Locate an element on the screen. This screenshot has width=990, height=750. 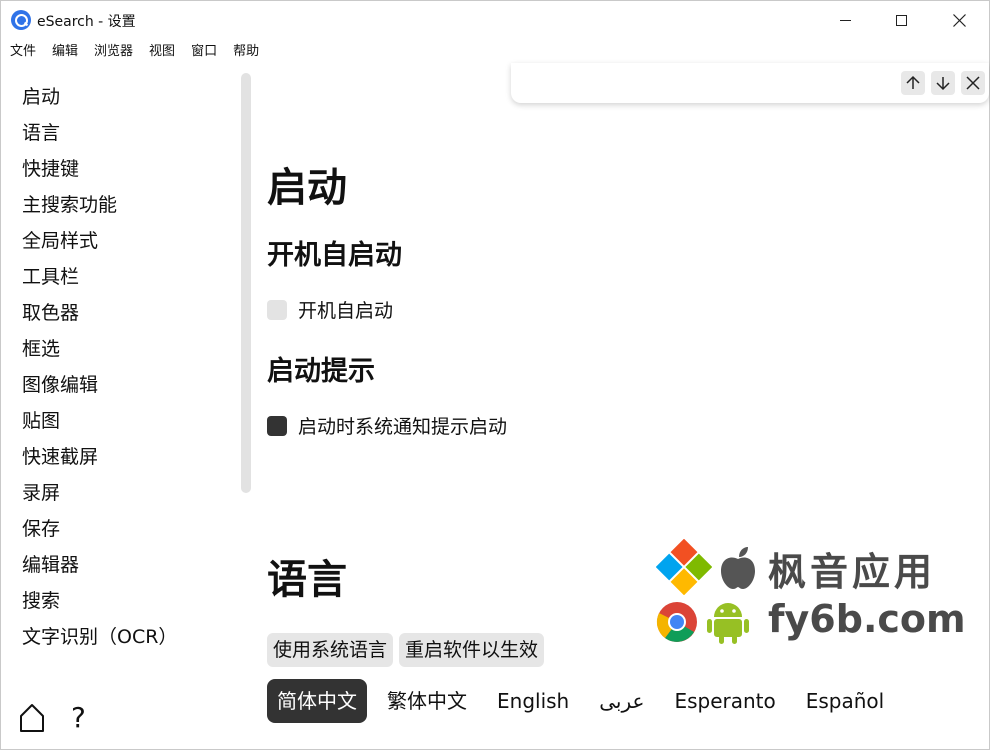
watermark: 枫音应用 fy6b.com is located at coordinates (811, 594).